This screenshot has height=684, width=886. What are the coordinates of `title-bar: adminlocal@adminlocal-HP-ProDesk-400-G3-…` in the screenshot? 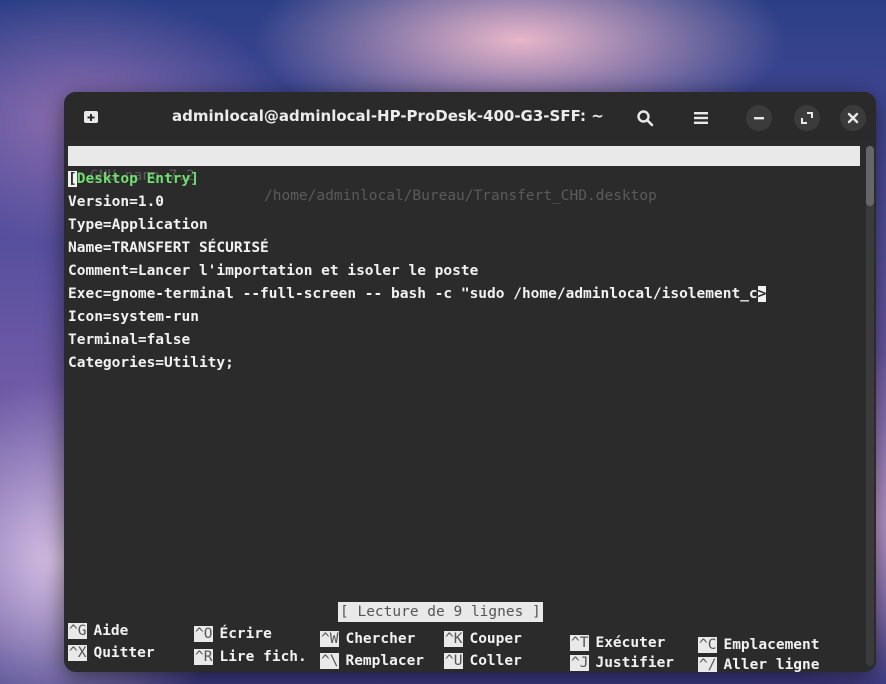 It's located at (470, 117).